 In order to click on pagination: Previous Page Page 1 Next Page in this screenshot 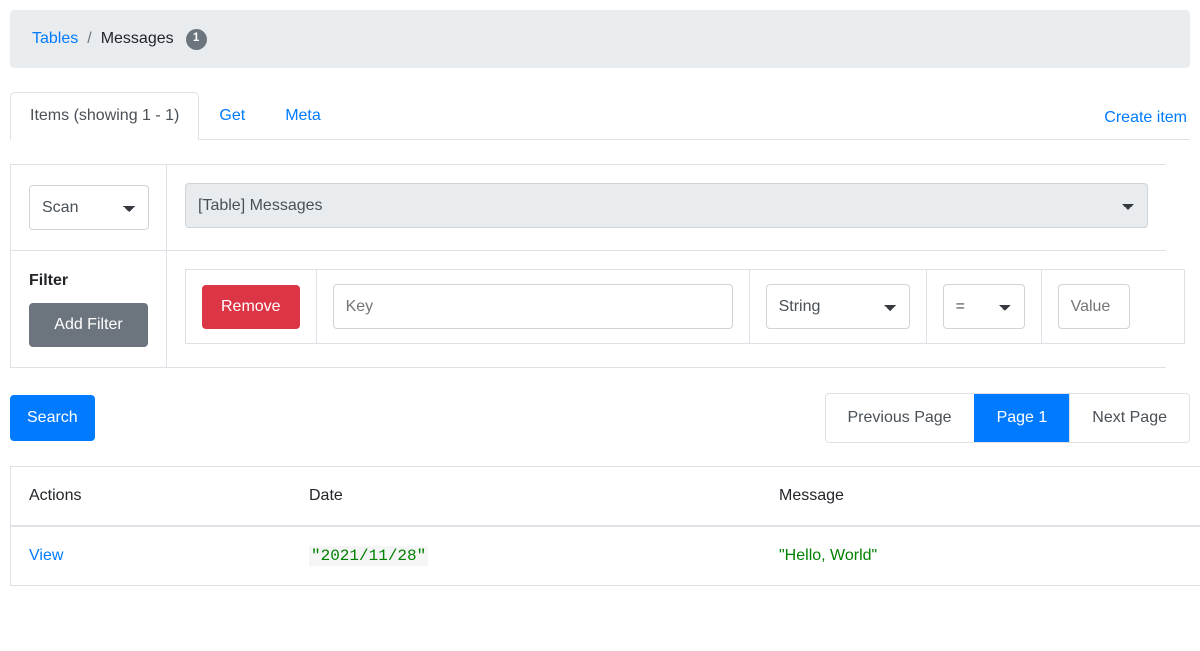, I will do `click(1007, 418)`.